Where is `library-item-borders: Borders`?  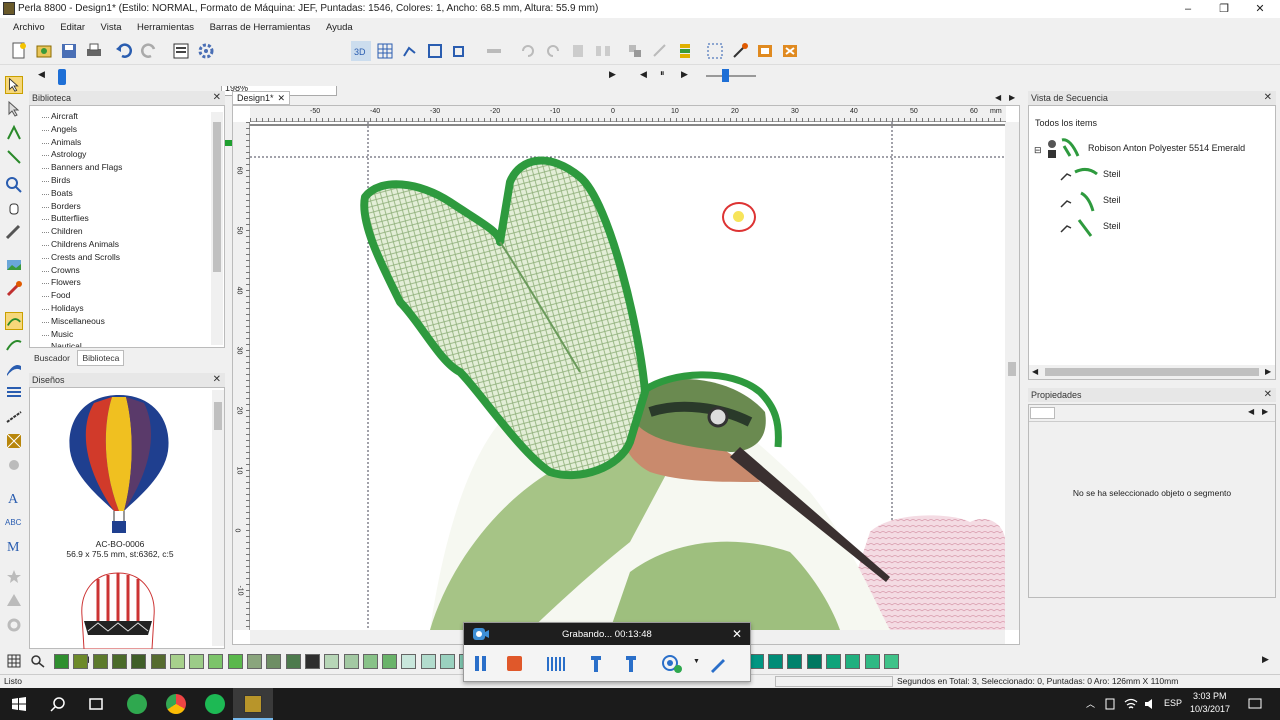 library-item-borders: Borders is located at coordinates (127, 207).